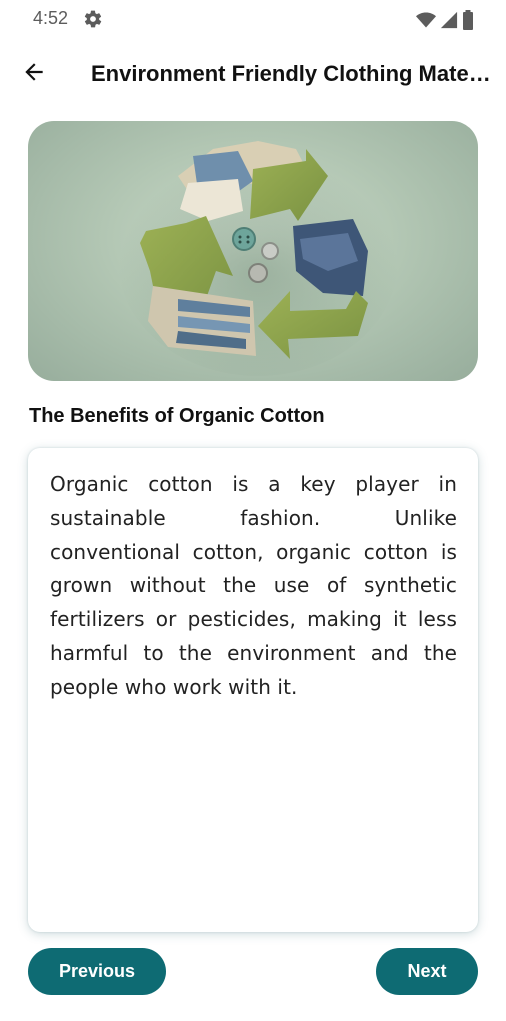  I want to click on page-title: Environment Friendly Clothing Materials, so click(291, 73).